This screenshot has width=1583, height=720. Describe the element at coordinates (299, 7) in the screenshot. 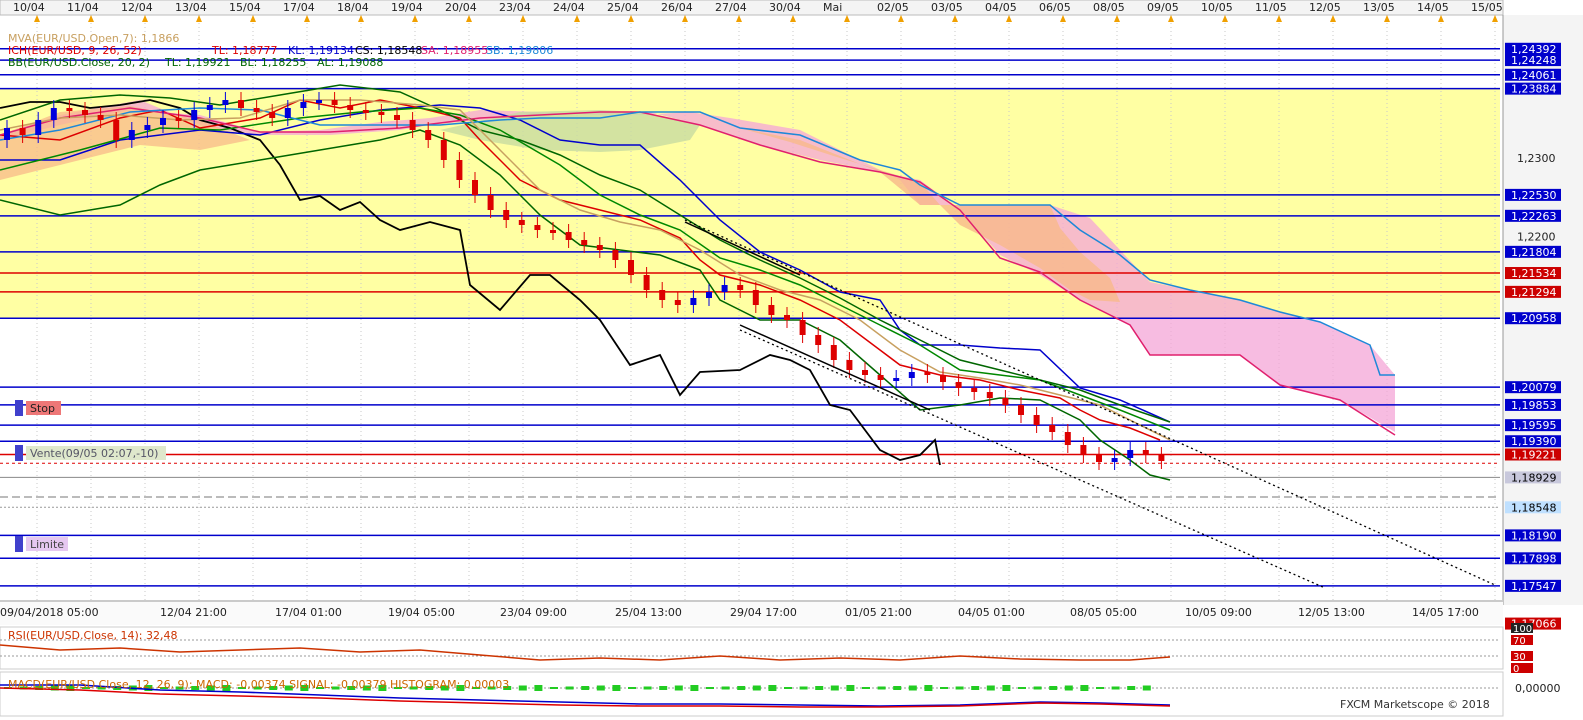

I see `top-date-label: 17/04` at that location.